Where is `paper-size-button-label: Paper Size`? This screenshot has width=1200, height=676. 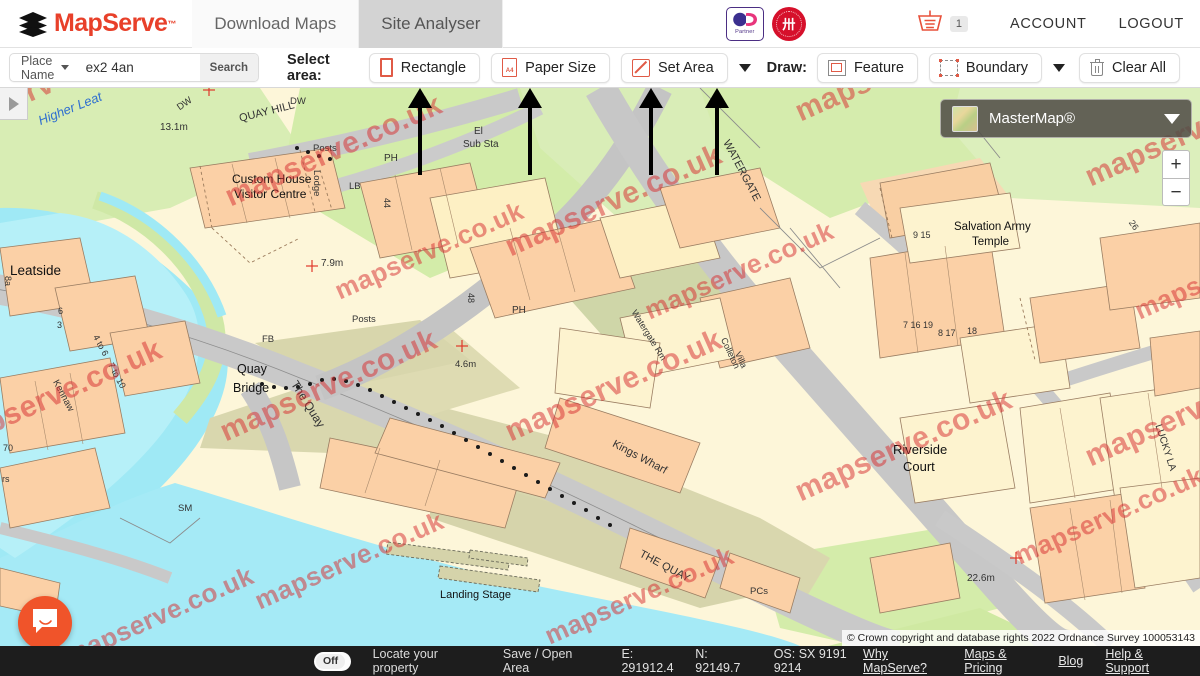 paper-size-button-label: Paper Size is located at coordinates (561, 67).